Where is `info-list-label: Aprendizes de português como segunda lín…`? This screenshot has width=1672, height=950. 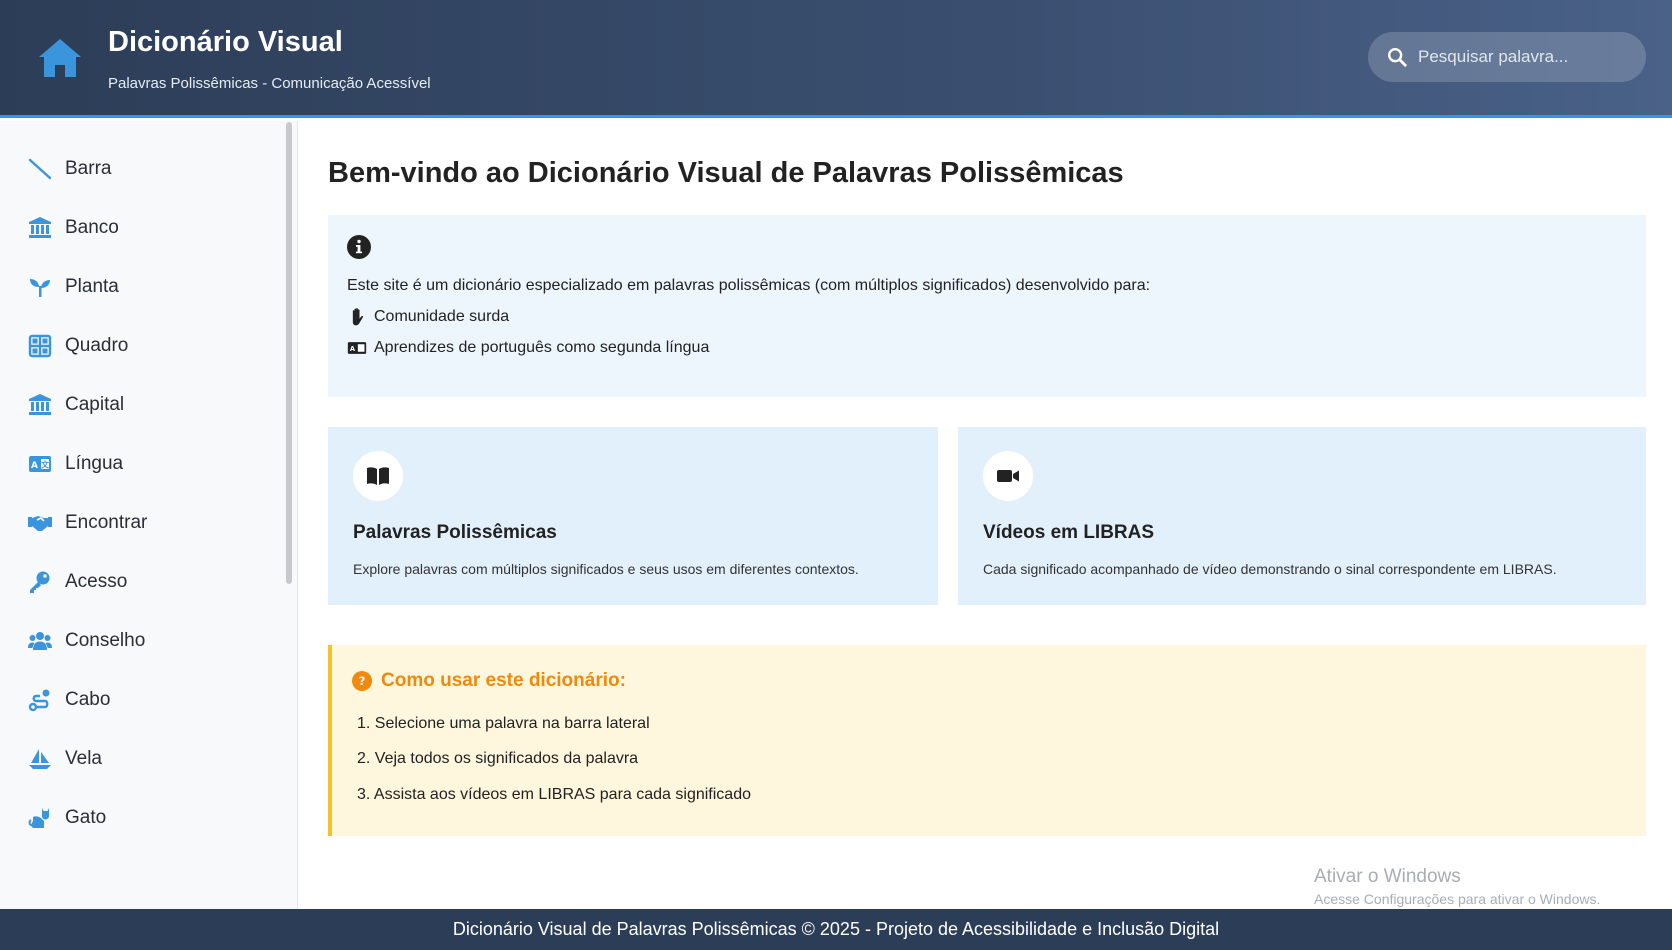 info-list-label: Aprendizes de português como segunda lín… is located at coordinates (542, 347).